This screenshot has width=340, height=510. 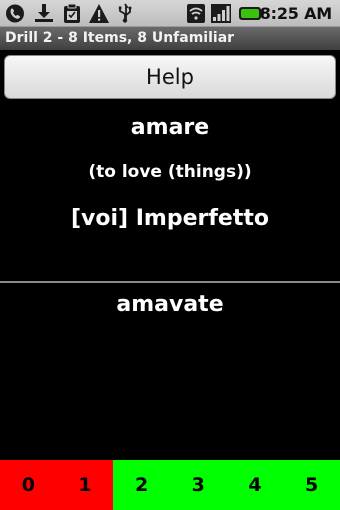 I want to click on wifi-icon, so click(x=196, y=13).